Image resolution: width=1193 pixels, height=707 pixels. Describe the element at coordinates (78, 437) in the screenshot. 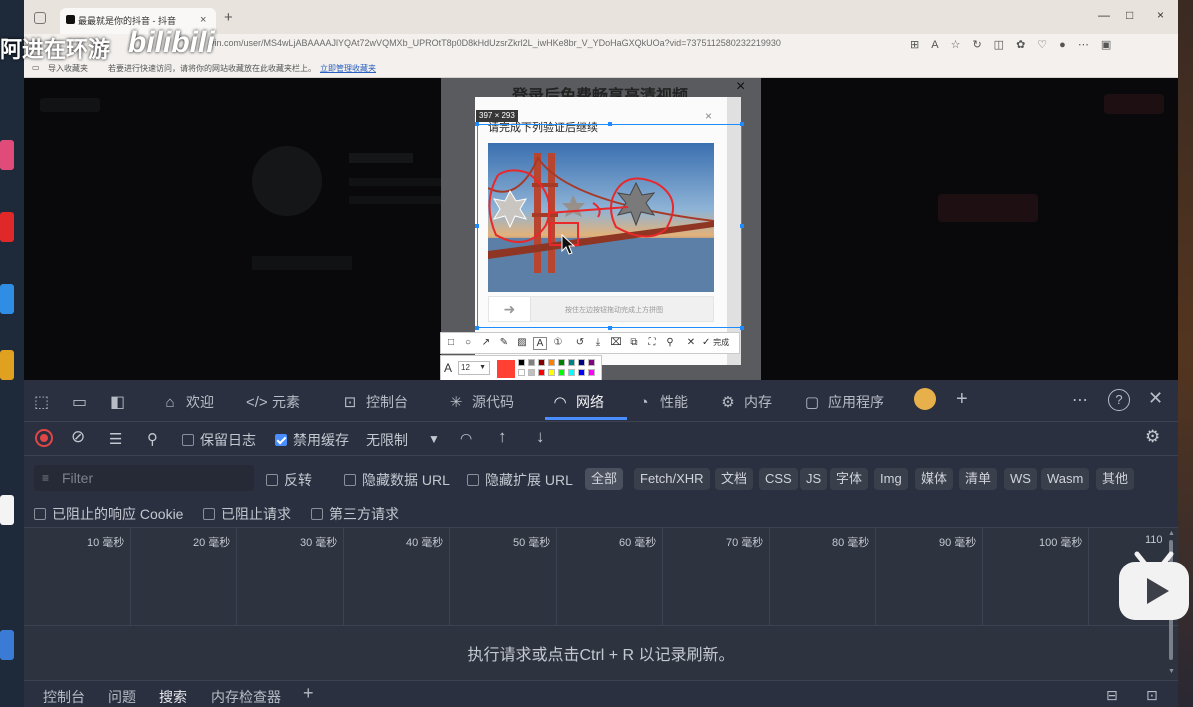

I see `clear-icon: ⊘` at that location.